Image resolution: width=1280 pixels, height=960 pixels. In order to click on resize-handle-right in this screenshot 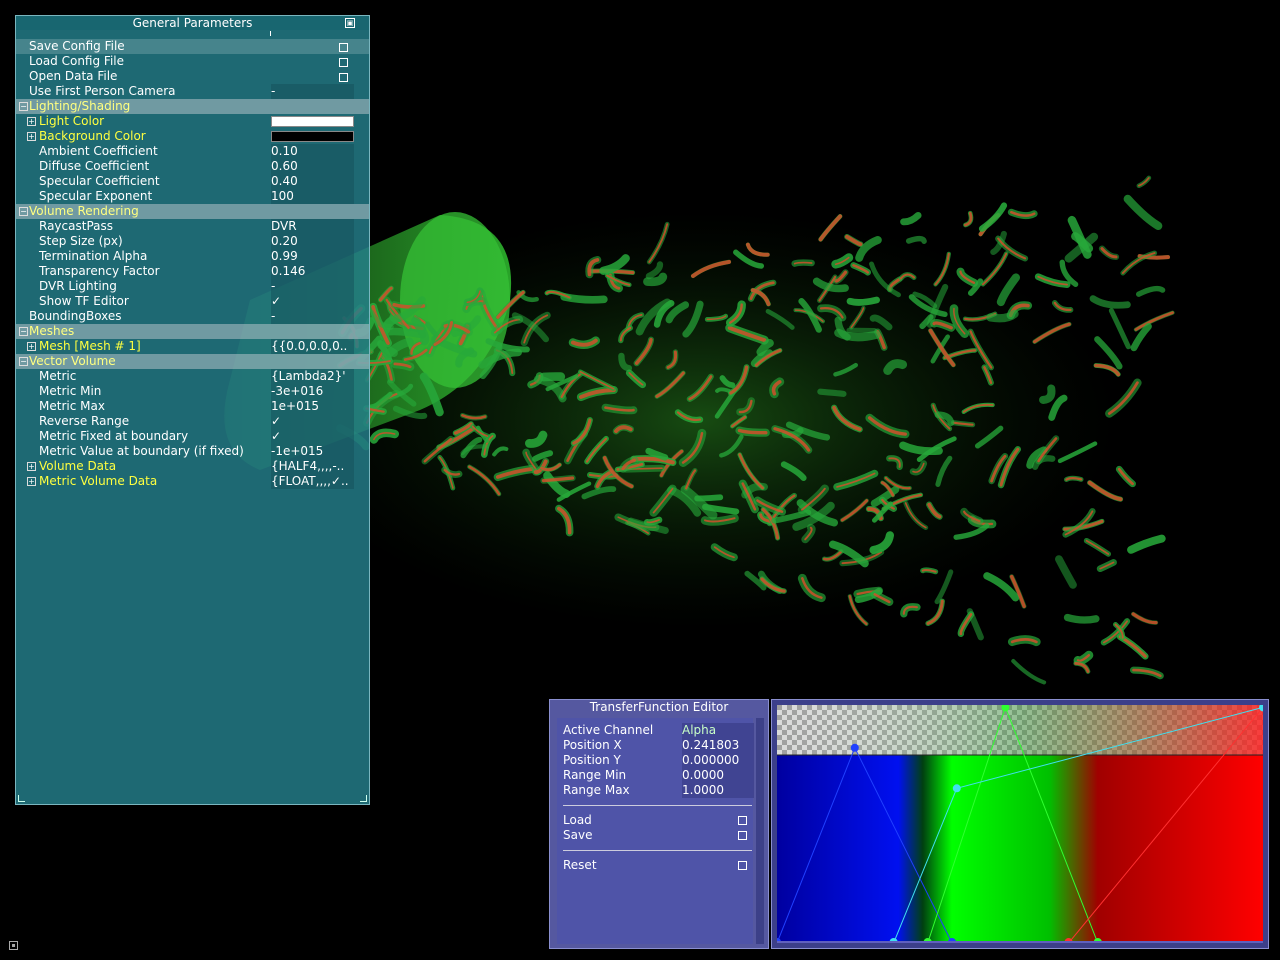, I will do `click(363, 798)`.